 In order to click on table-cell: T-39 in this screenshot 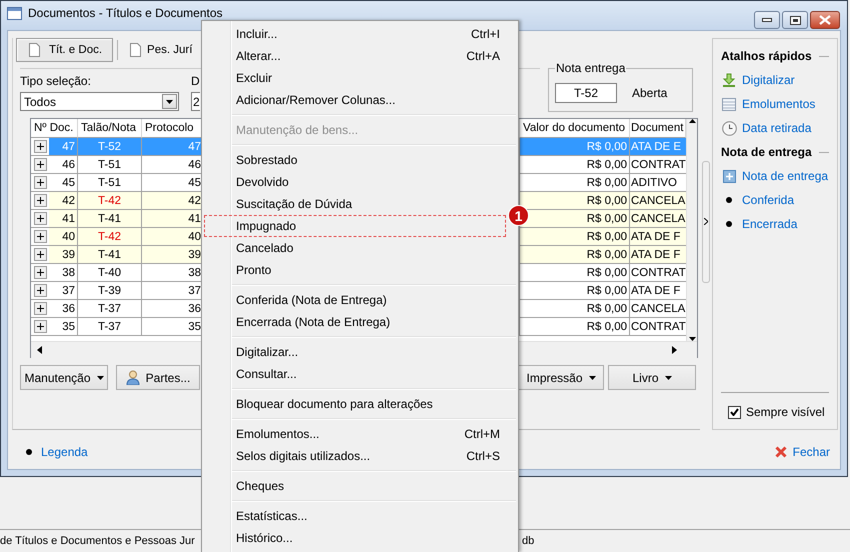, I will do `click(110, 291)`.